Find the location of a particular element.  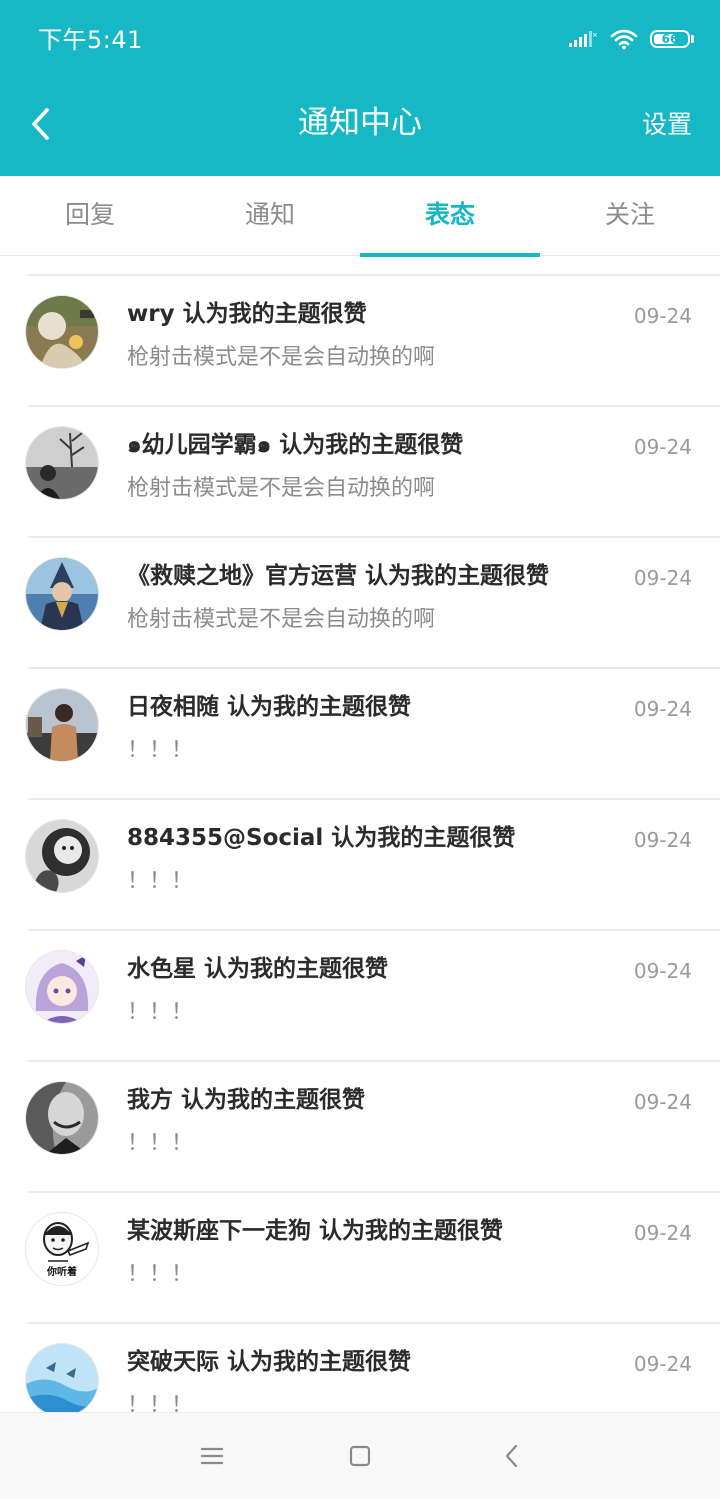

avatar: 你听着 is located at coordinates (62, 1249).